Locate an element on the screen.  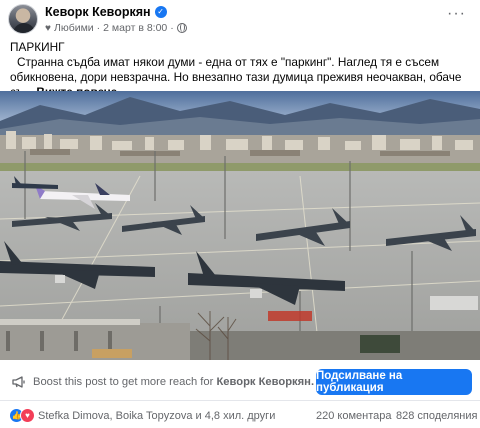
boost-post-button: Подсилване на публикация is located at coordinates (394, 382).